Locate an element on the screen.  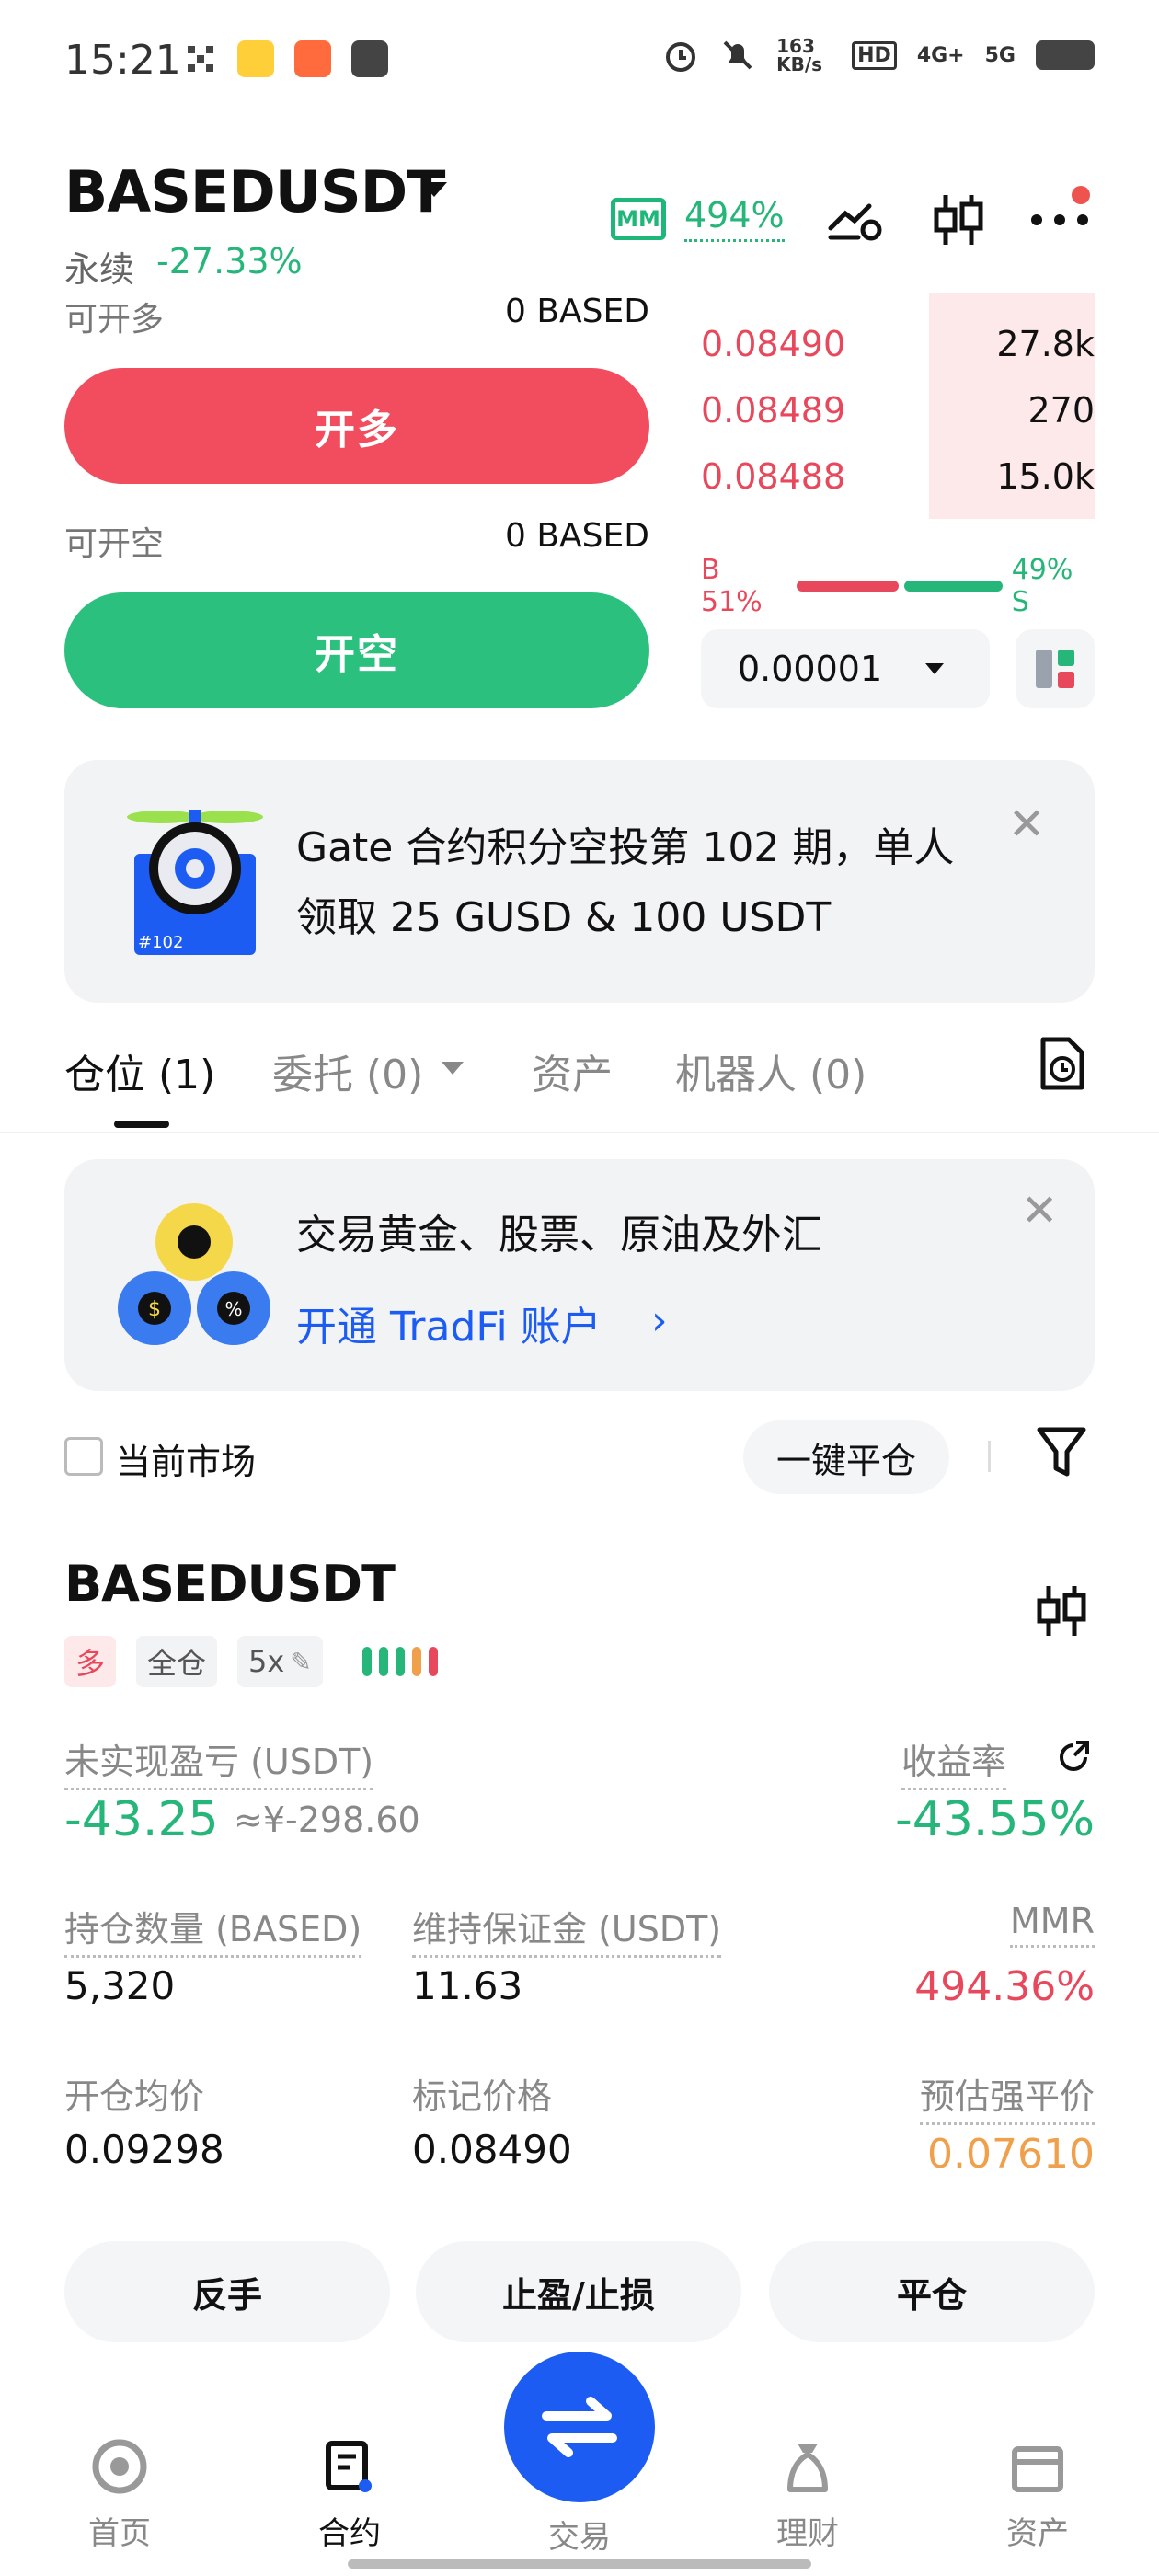
nav-trade-label: 交易 is located at coordinates (579, 2534).